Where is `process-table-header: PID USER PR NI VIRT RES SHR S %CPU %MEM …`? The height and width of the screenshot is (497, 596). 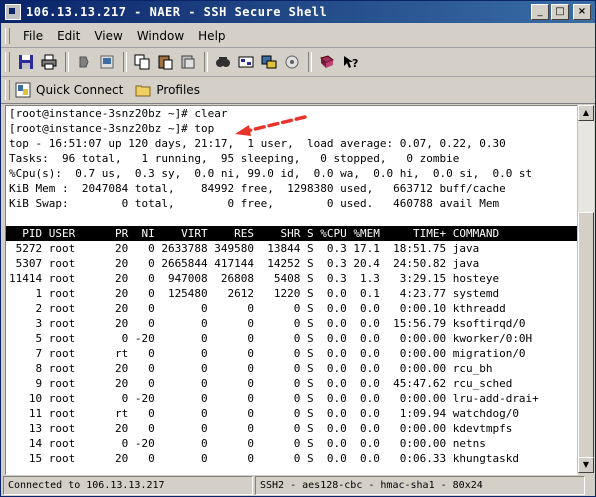 process-table-header: PID USER PR NI VIRT RES SHR S %CPU %MEM … is located at coordinates (291, 233).